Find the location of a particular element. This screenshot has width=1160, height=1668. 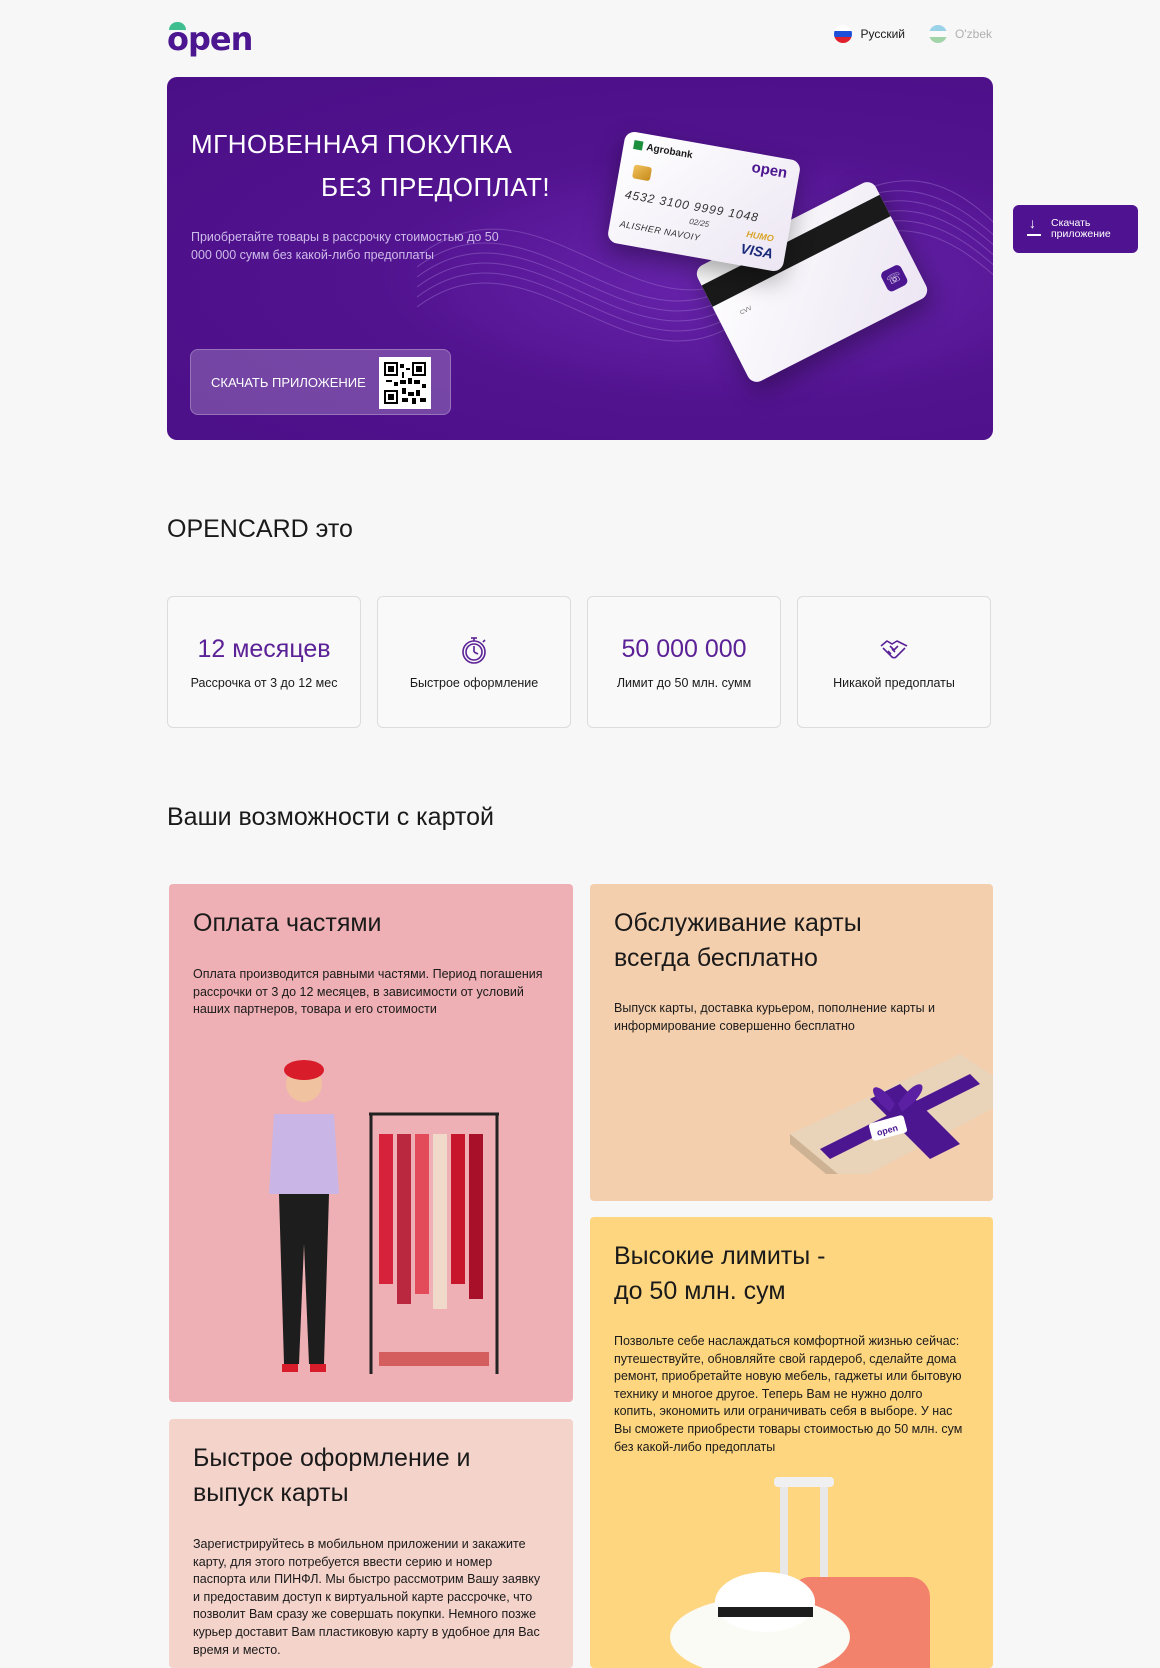

feature-text: Рассрочка от 3 до 12 мес is located at coordinates (264, 682).